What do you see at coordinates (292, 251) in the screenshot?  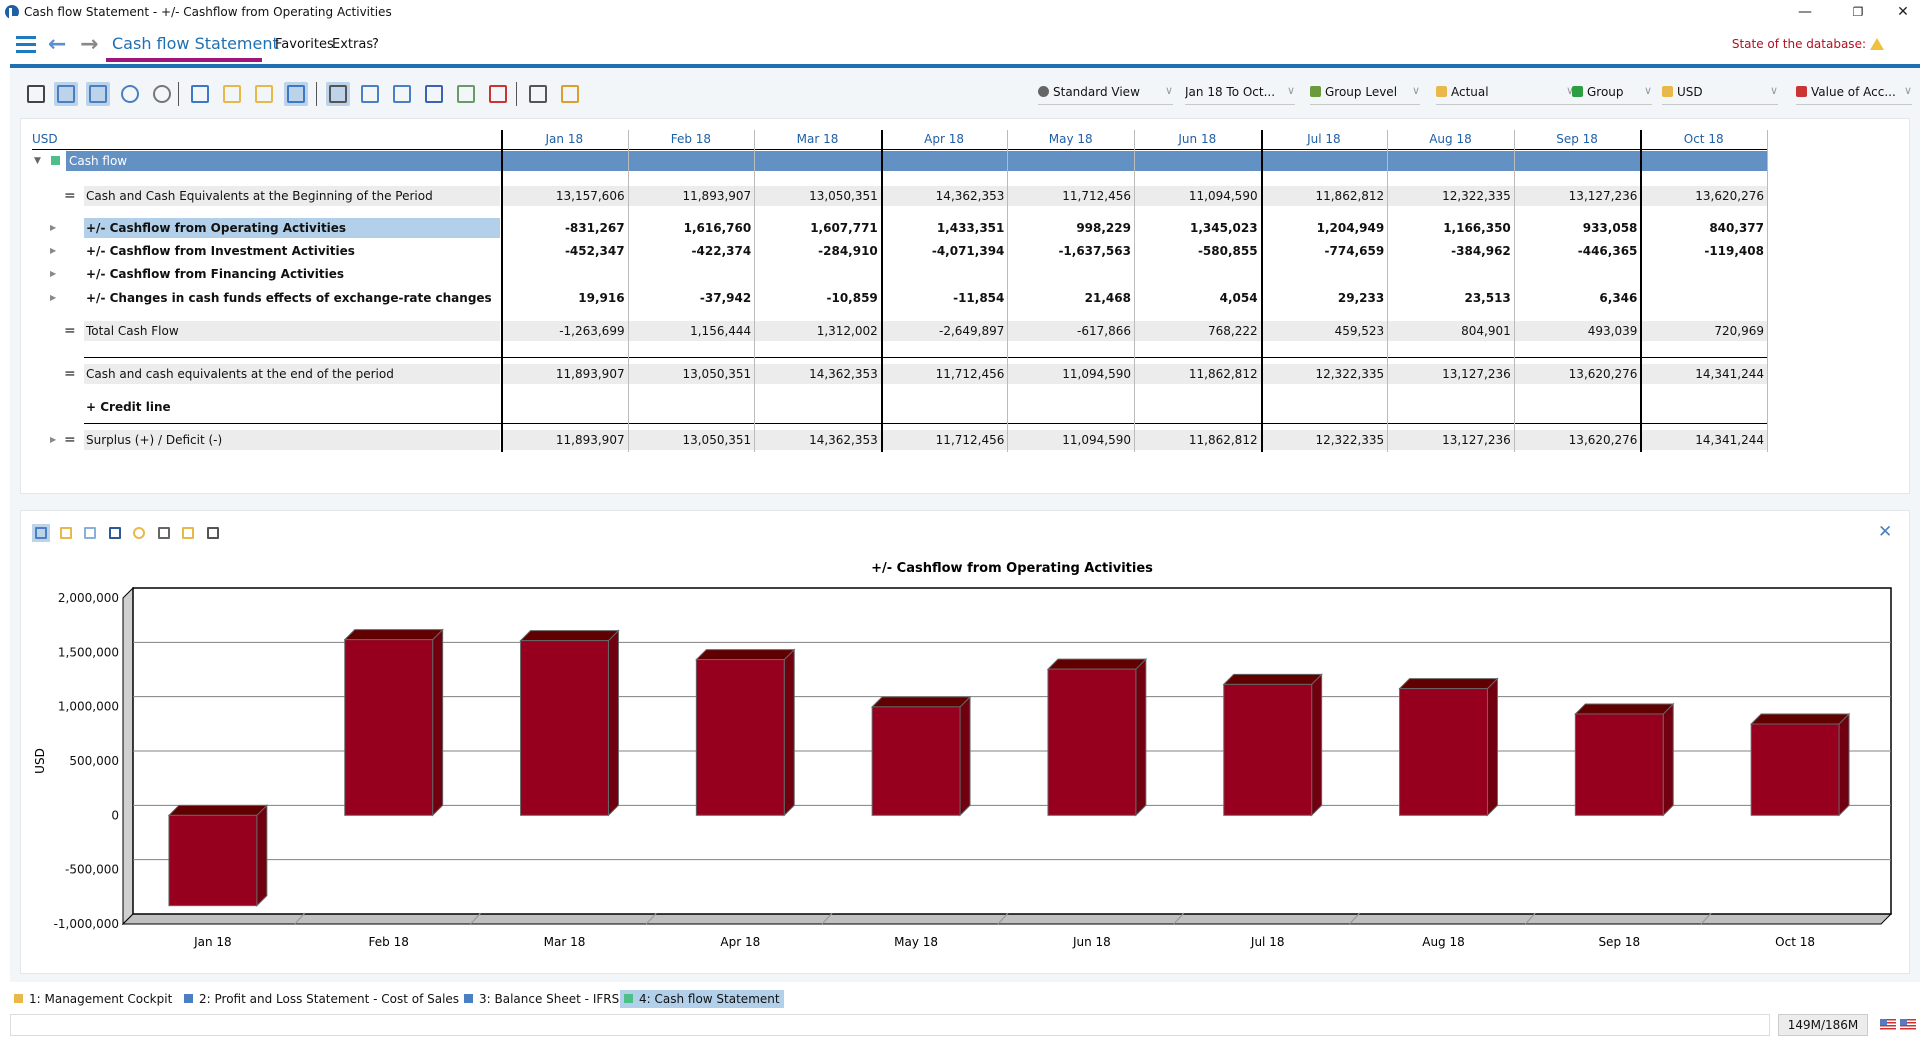 I see `row-label: +/- Cashflow from Investment Activities` at bounding box center [292, 251].